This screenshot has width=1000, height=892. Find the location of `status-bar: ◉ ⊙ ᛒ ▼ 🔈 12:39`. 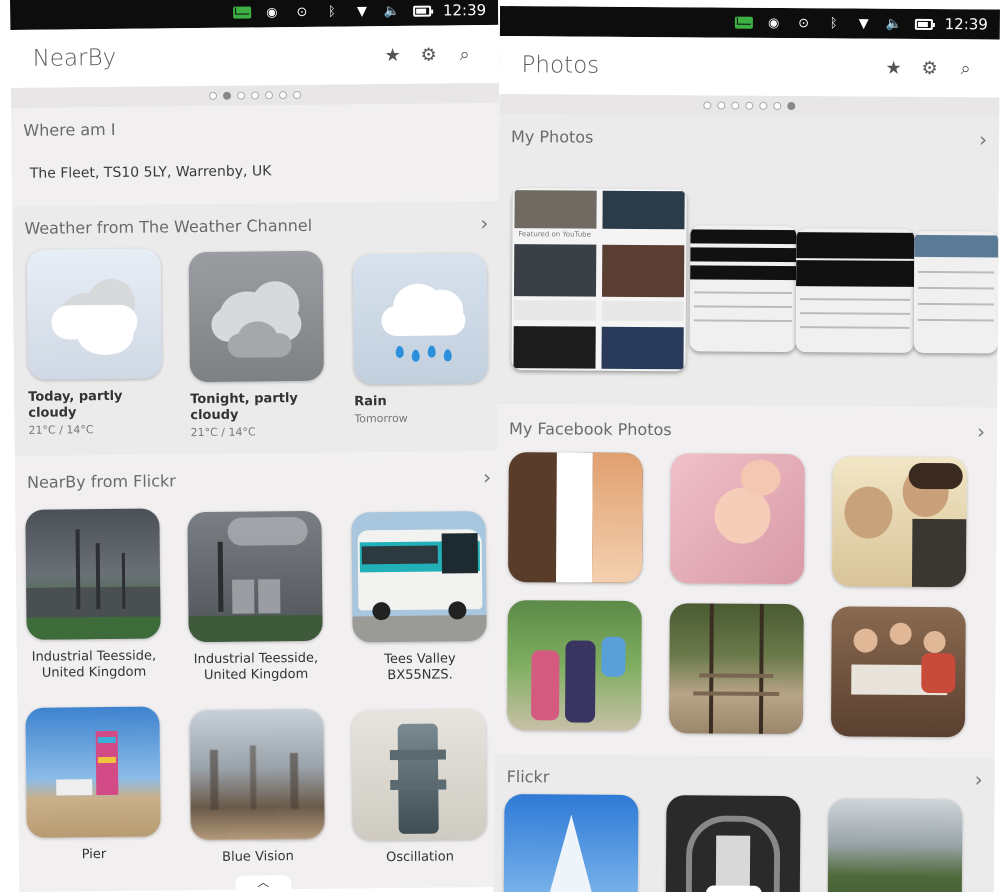

status-bar: ◉ ⊙ ᛒ ▼ 🔈 12:39 is located at coordinates (749, 23).